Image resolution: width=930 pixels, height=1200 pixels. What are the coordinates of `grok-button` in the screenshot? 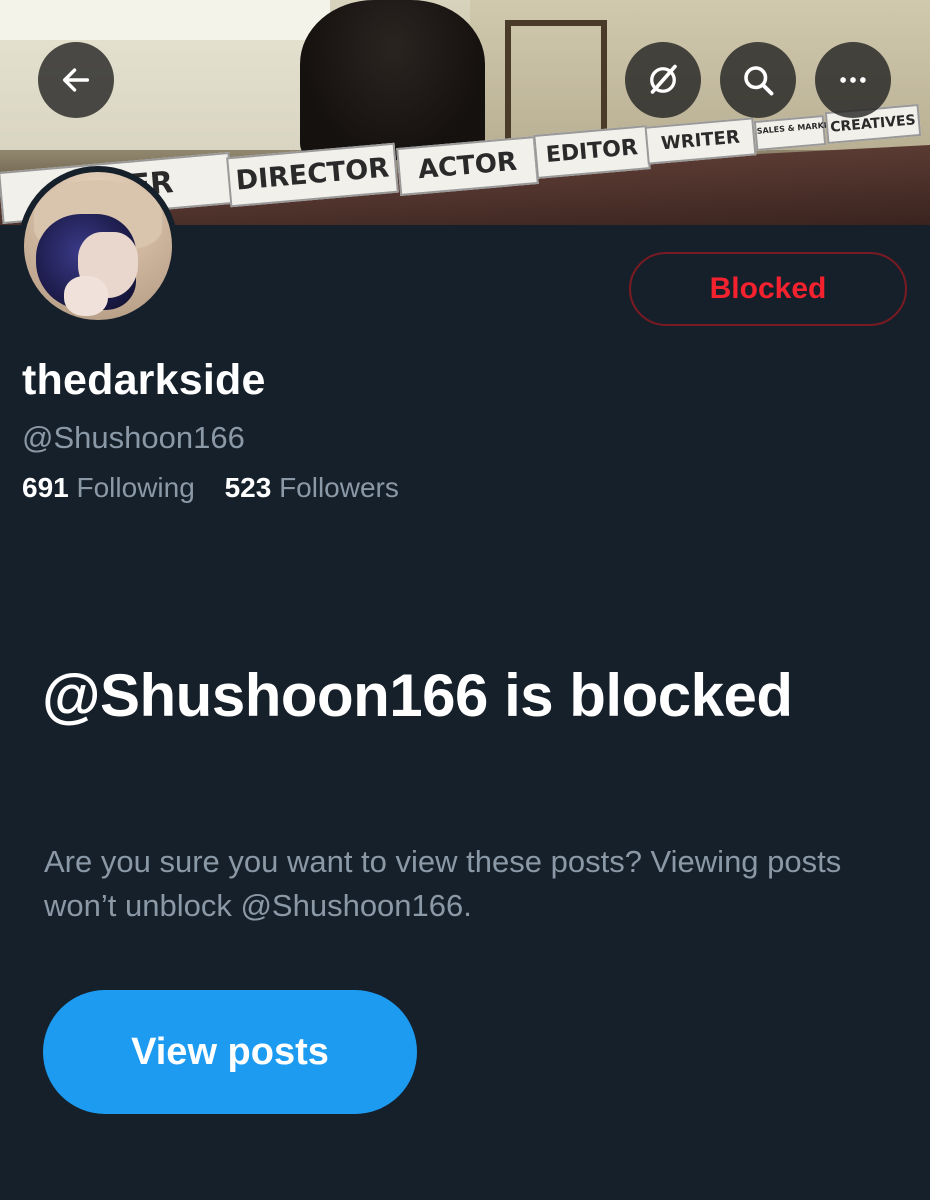 It's located at (663, 80).